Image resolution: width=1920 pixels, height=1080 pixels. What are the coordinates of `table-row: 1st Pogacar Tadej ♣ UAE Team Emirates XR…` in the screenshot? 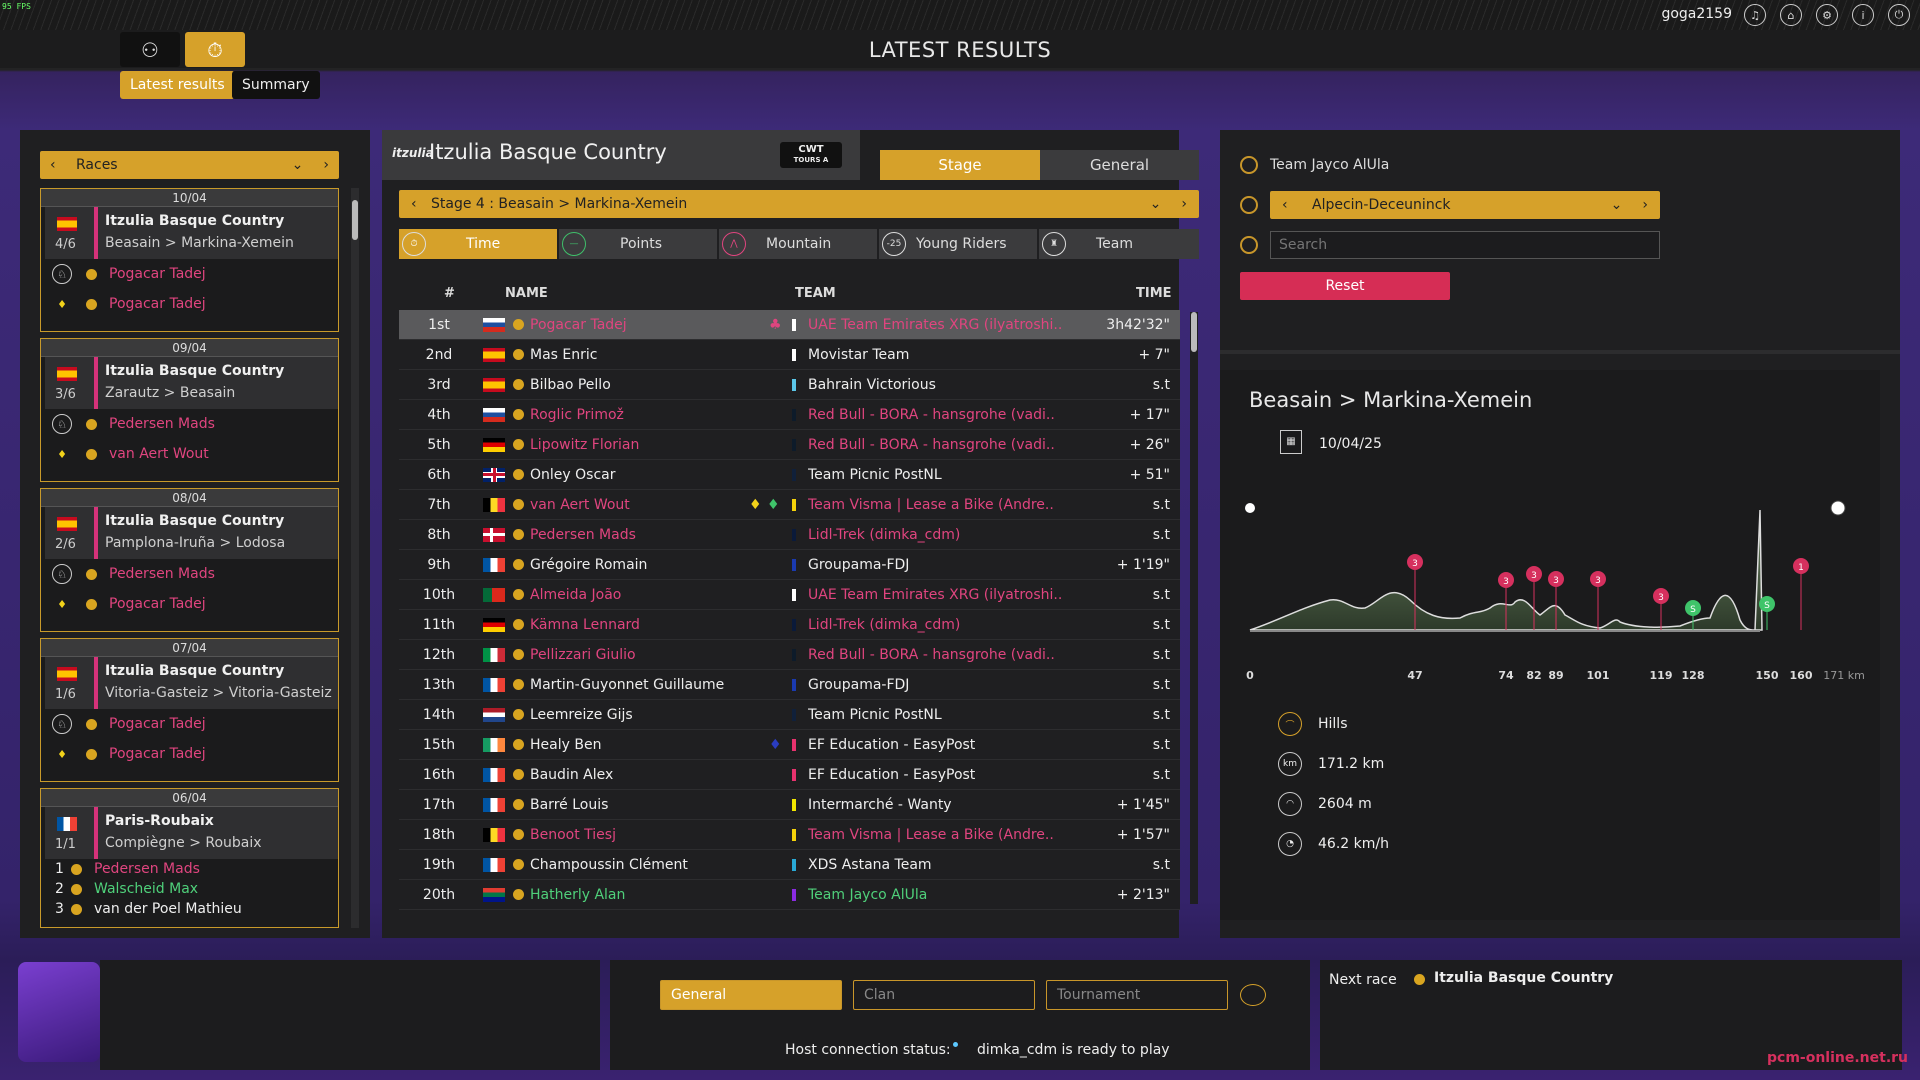 It's located at (789, 325).